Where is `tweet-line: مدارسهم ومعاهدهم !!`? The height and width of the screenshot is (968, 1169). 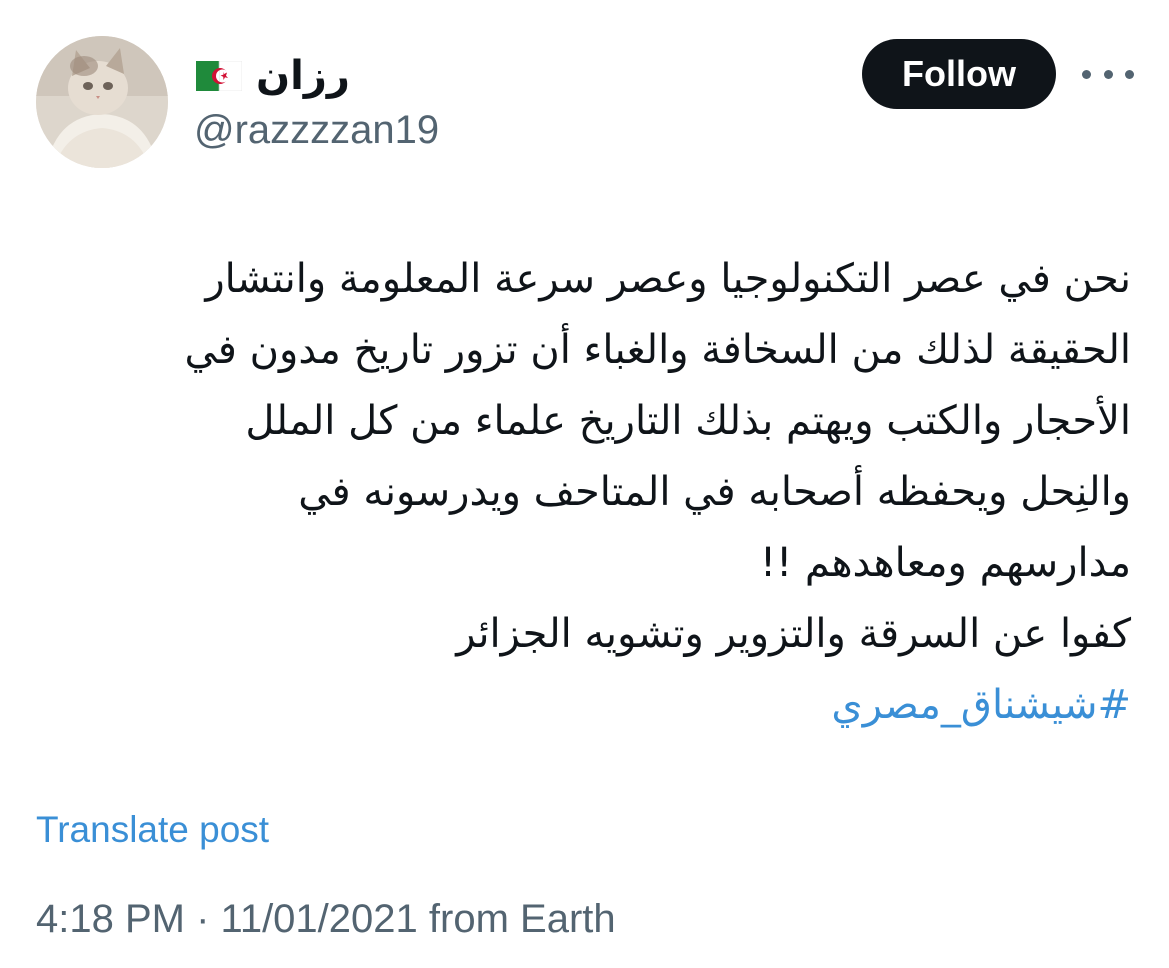
tweet-line: مدارسهم ومعاهدهم !! is located at coordinates (945, 563).